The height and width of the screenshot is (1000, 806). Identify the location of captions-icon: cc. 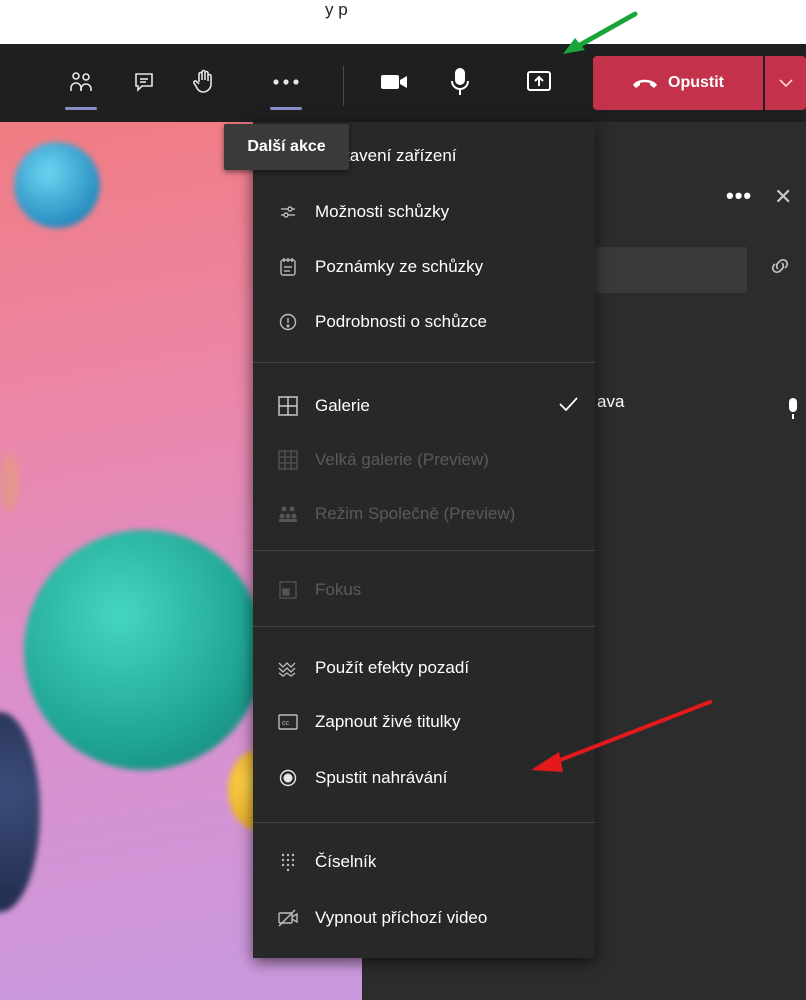
(288, 722).